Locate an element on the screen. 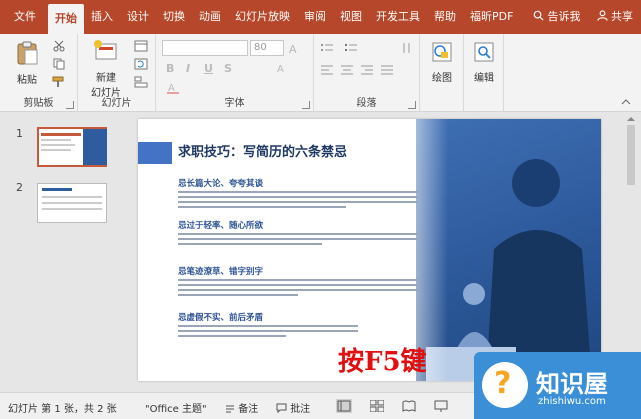 This screenshot has width=641, height=419. numbering-icon is located at coordinates (351, 48).